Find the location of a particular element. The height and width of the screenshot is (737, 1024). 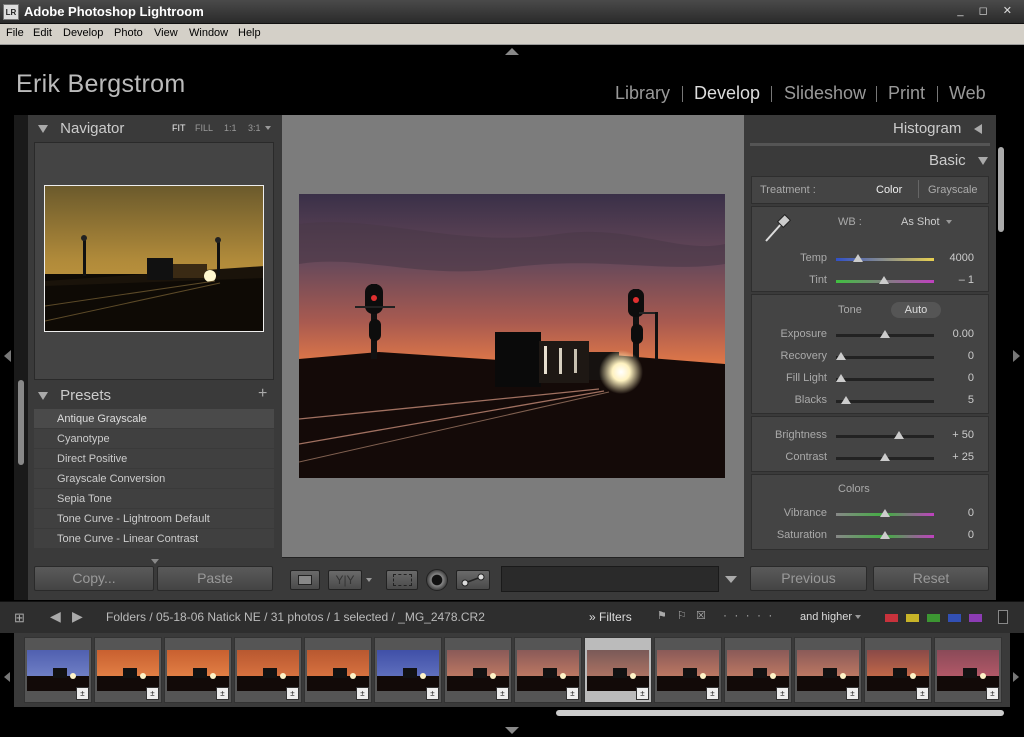

back-arrow-icon: ◀ is located at coordinates (55, 616).